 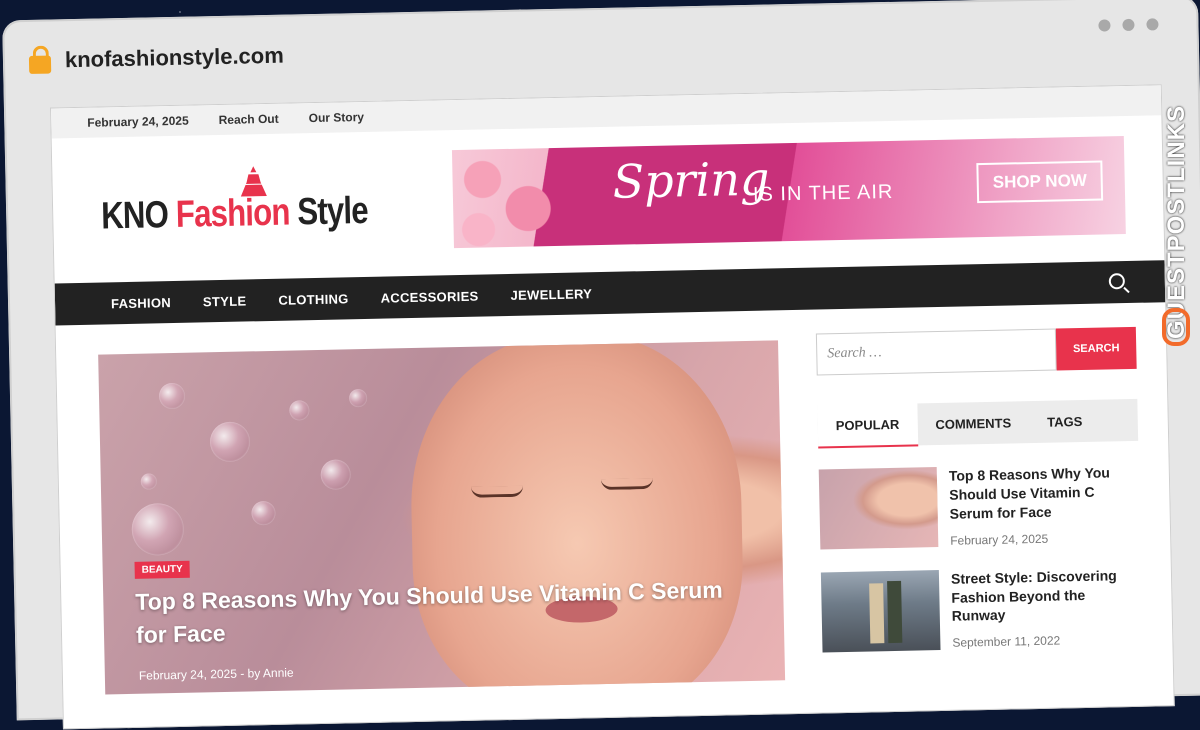 I want to click on current-date: February 24, 2025, so click(x=138, y=121).